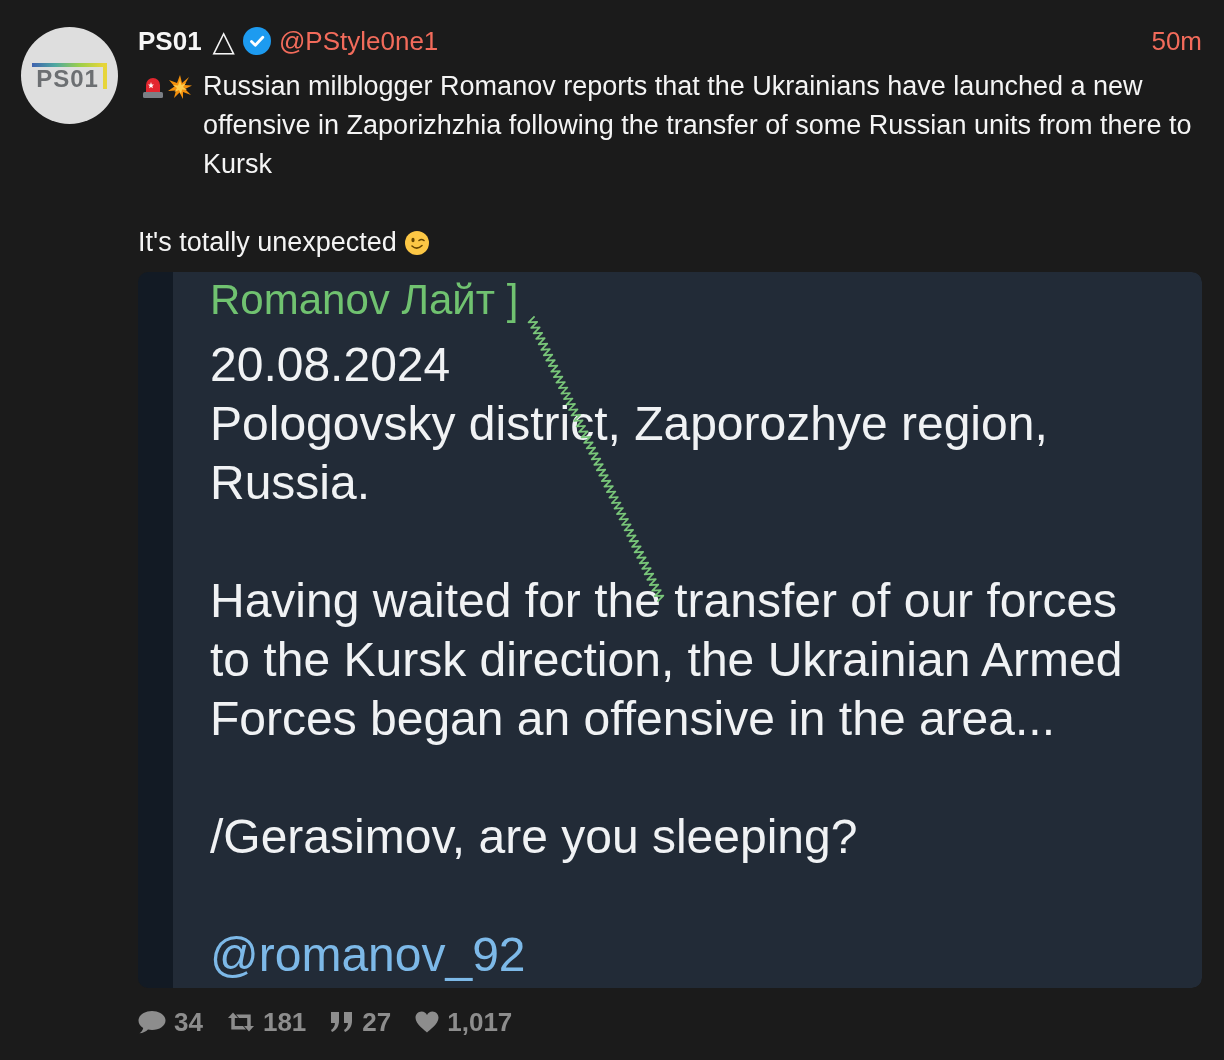  Describe the element at coordinates (170, 41) in the screenshot. I see `author-name: PS01` at that location.